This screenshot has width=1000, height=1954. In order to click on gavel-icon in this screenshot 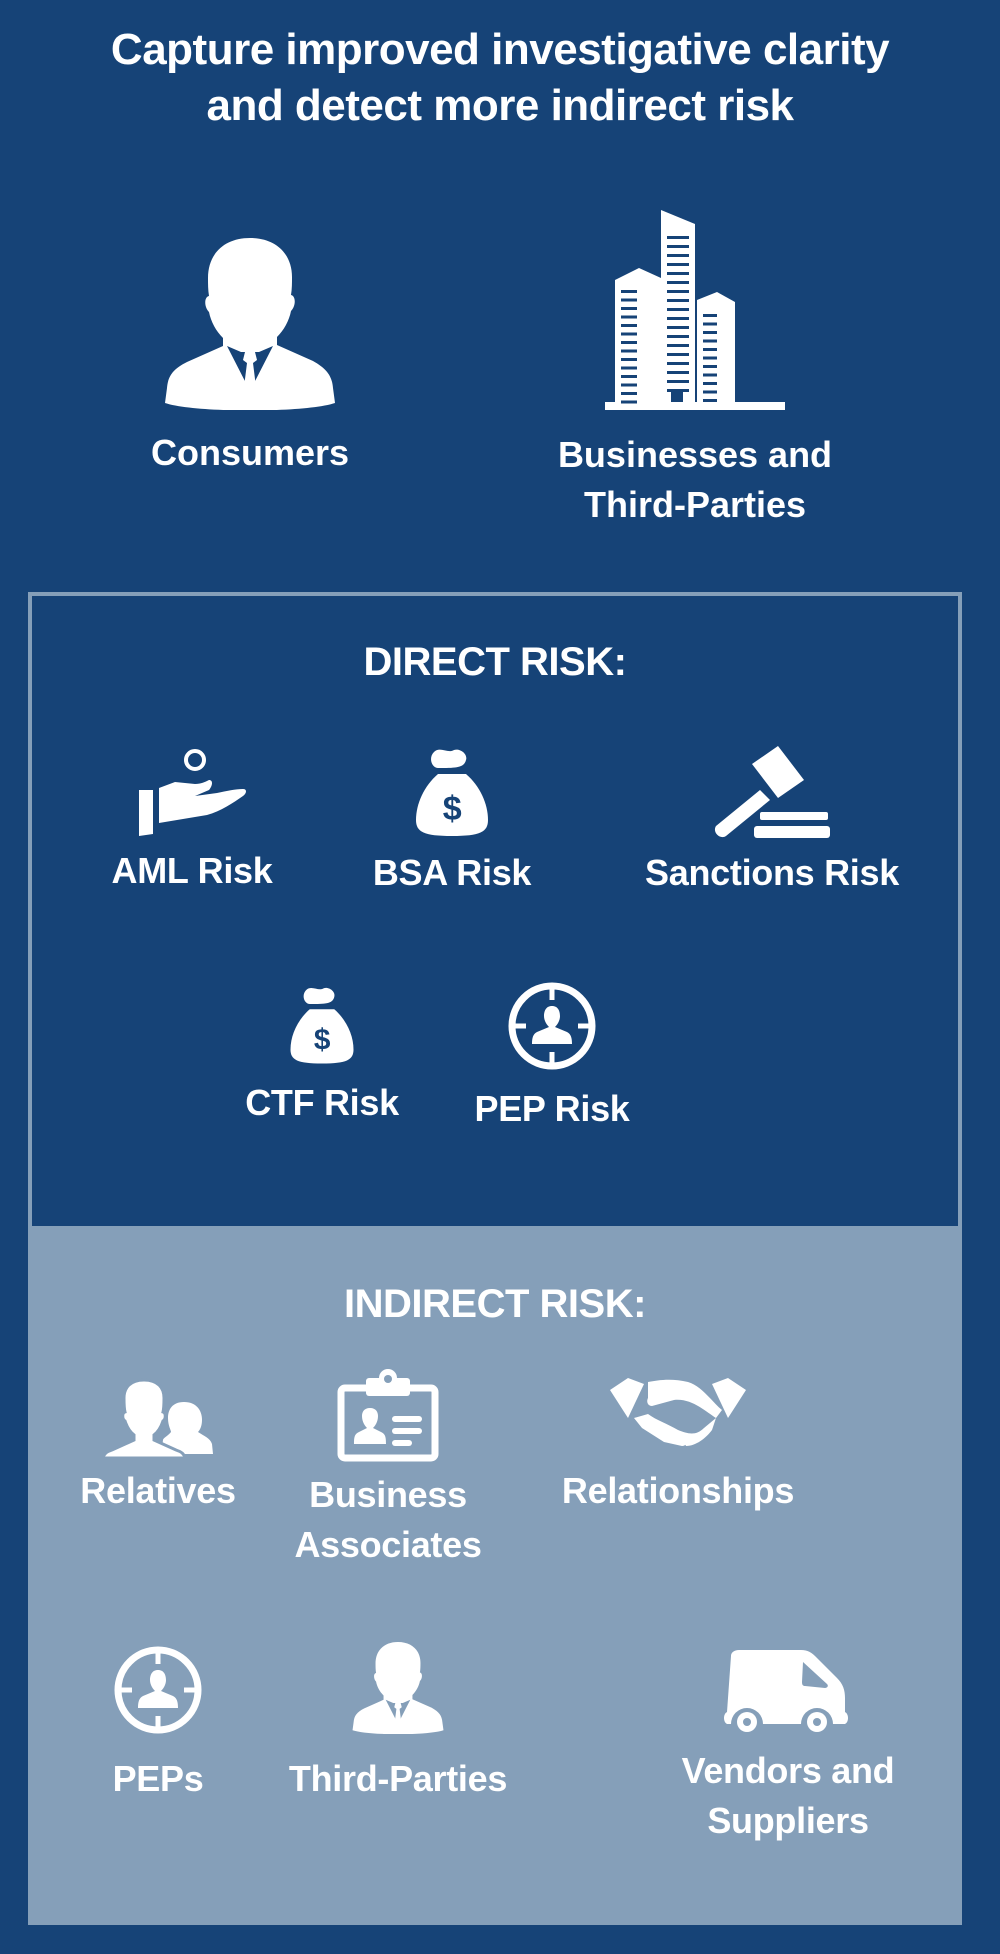, I will do `click(772, 792)`.